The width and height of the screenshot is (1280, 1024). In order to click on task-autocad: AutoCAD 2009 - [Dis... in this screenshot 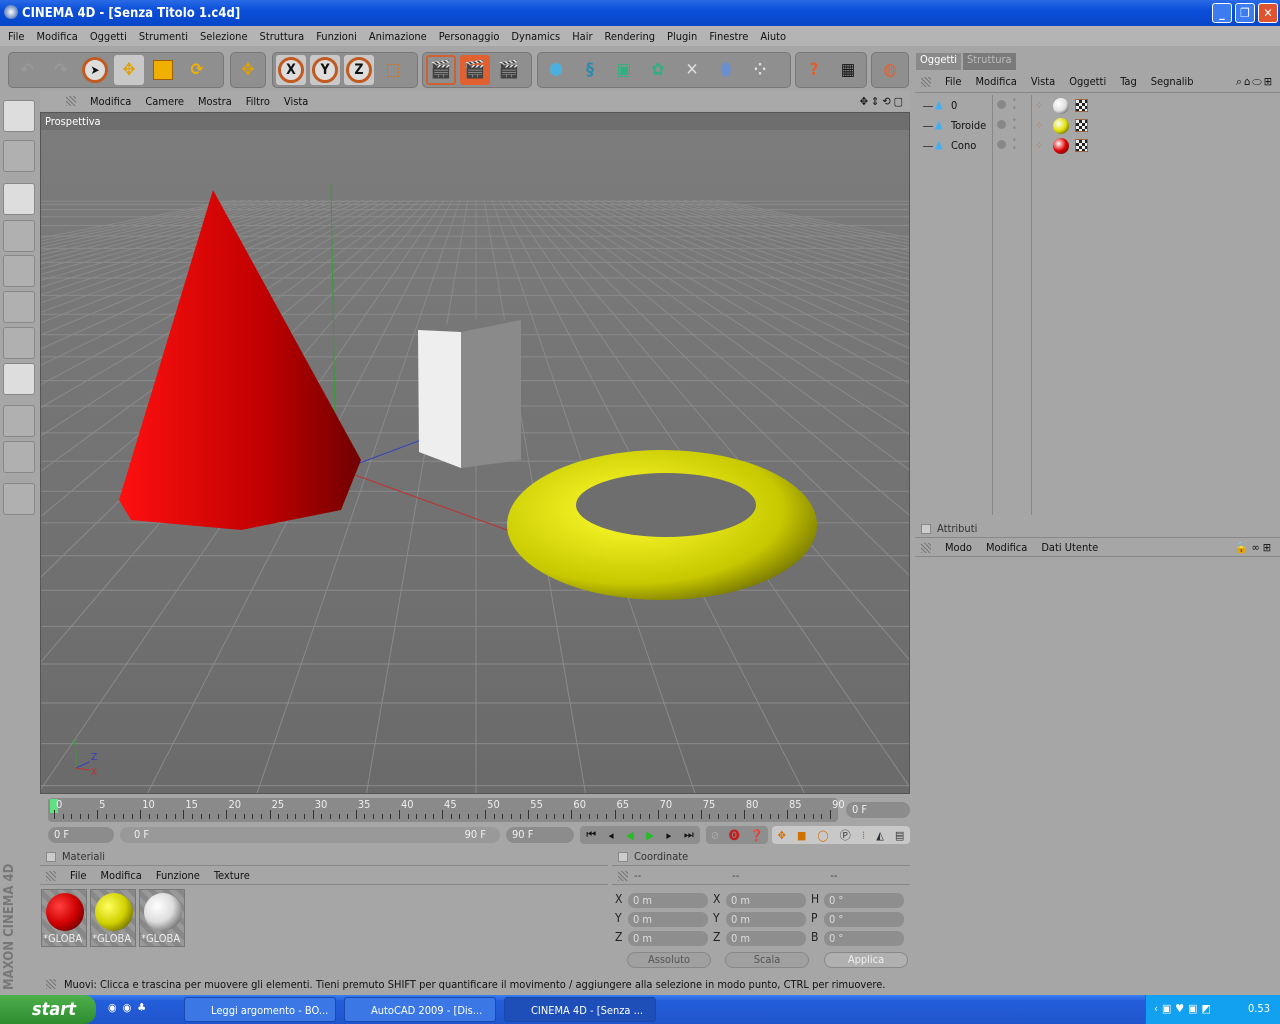, I will do `click(420, 1009)`.